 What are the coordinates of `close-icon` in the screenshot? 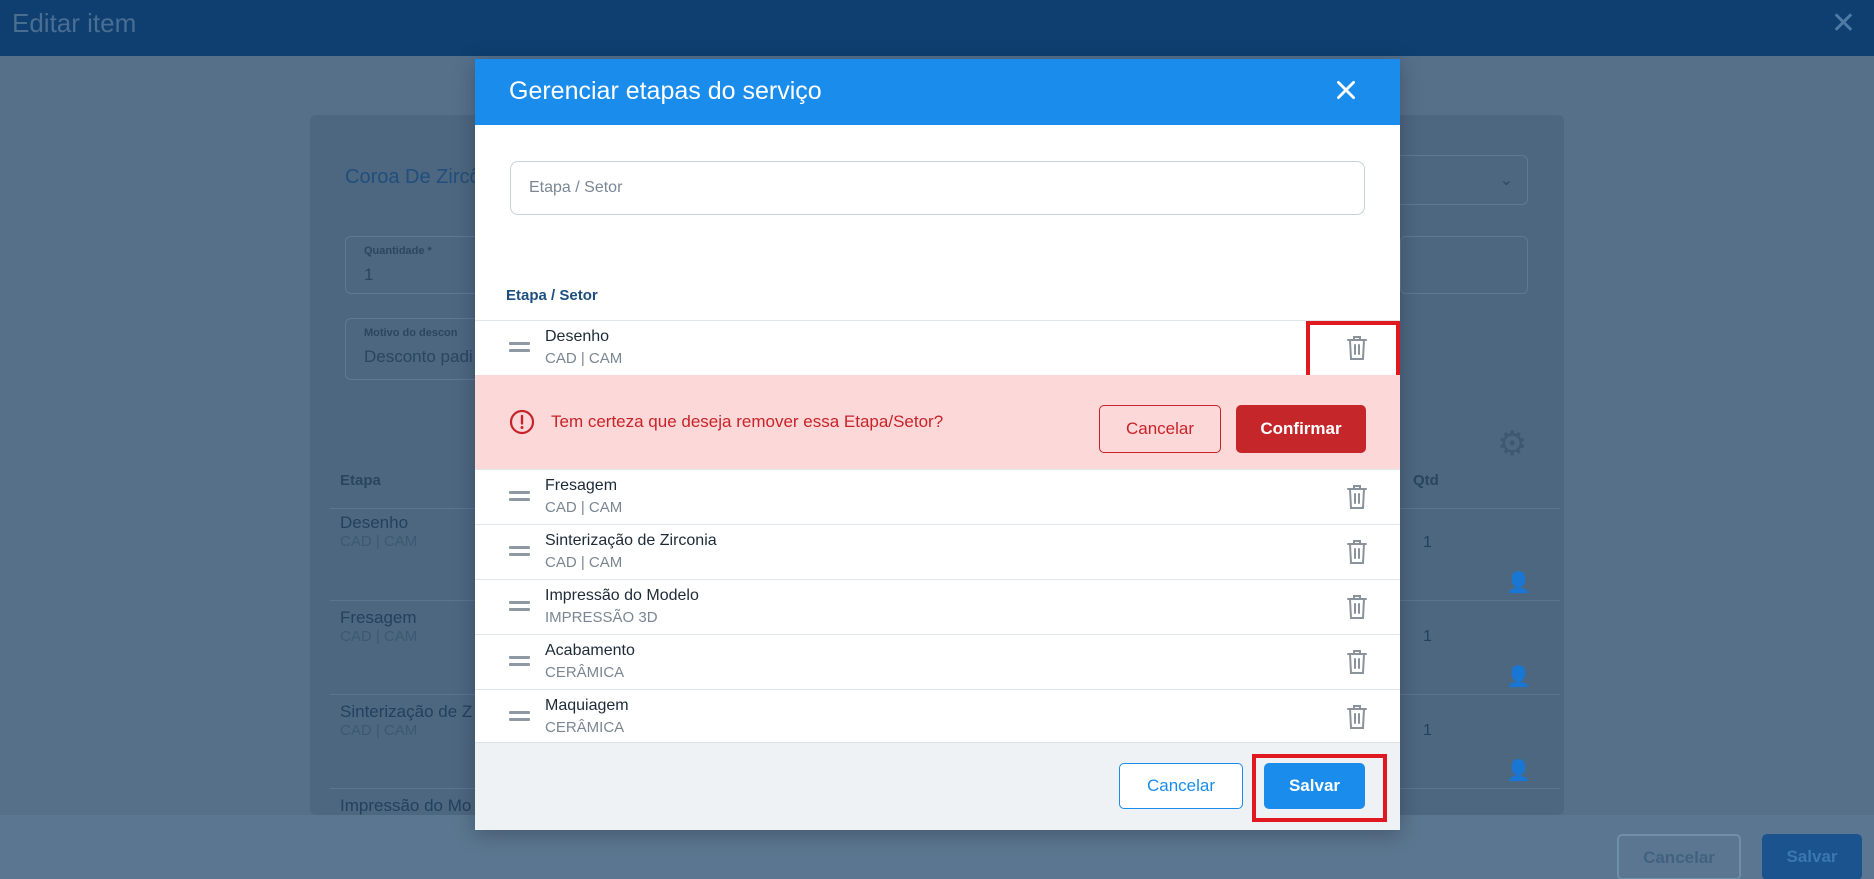 It's located at (1348, 92).